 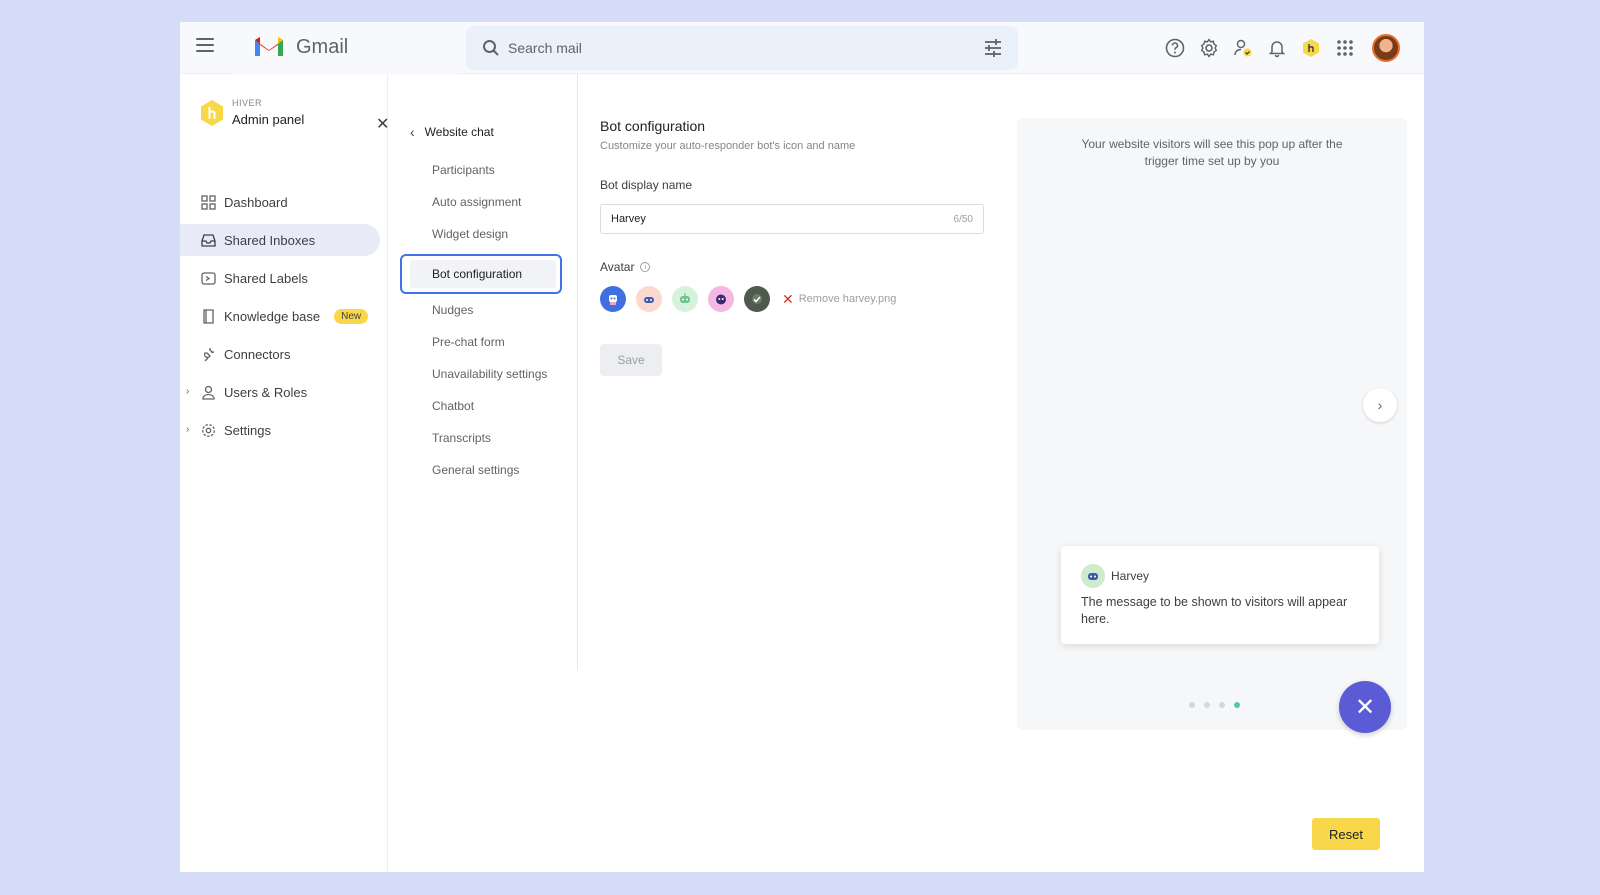 I want to click on bell-icon, so click(x=1277, y=48).